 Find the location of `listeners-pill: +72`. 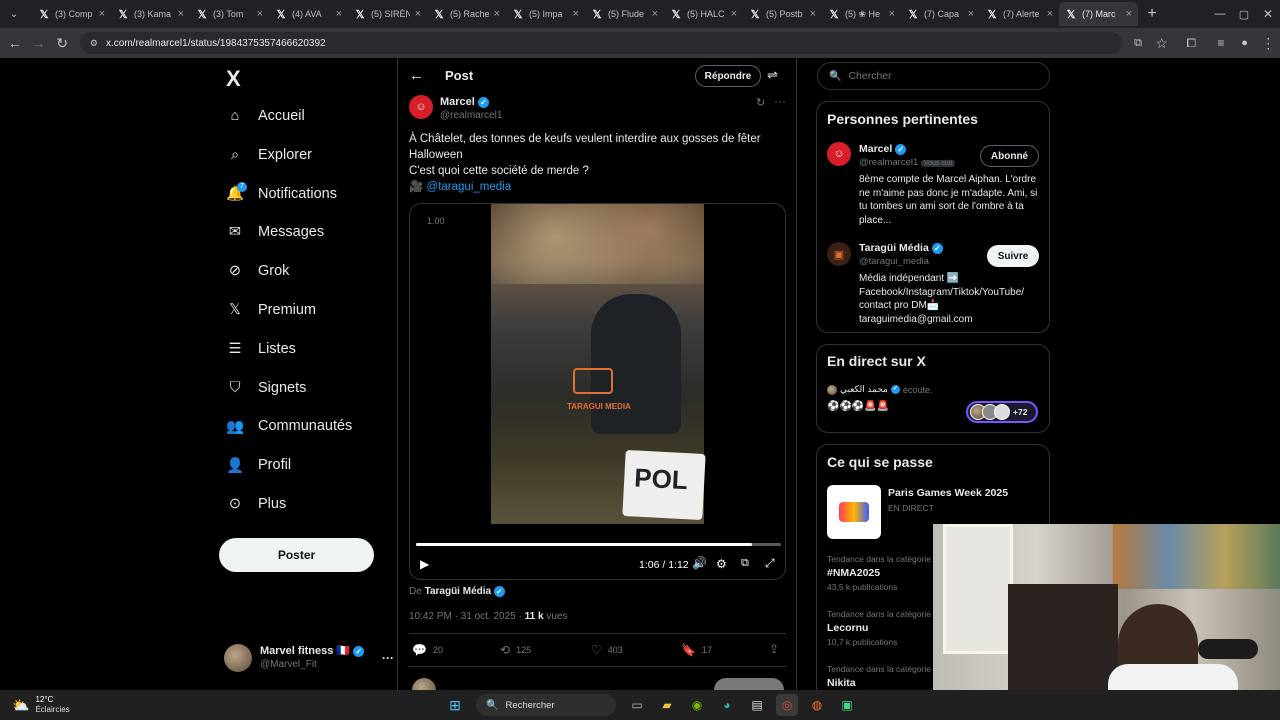

listeners-pill: +72 is located at coordinates (1002, 412).